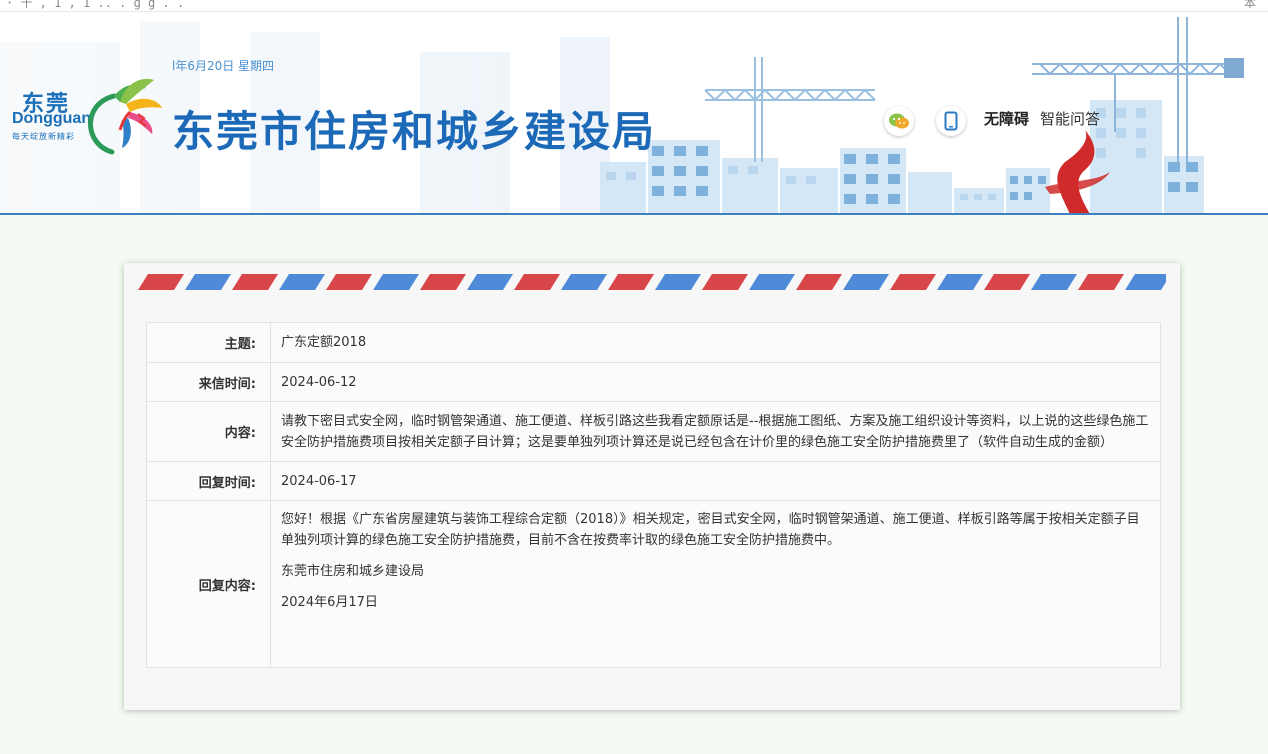 This screenshot has height=754, width=1268. What do you see at coordinates (208, 382) in the screenshot?
I see `sent-date-label: 来信时间:` at bounding box center [208, 382].